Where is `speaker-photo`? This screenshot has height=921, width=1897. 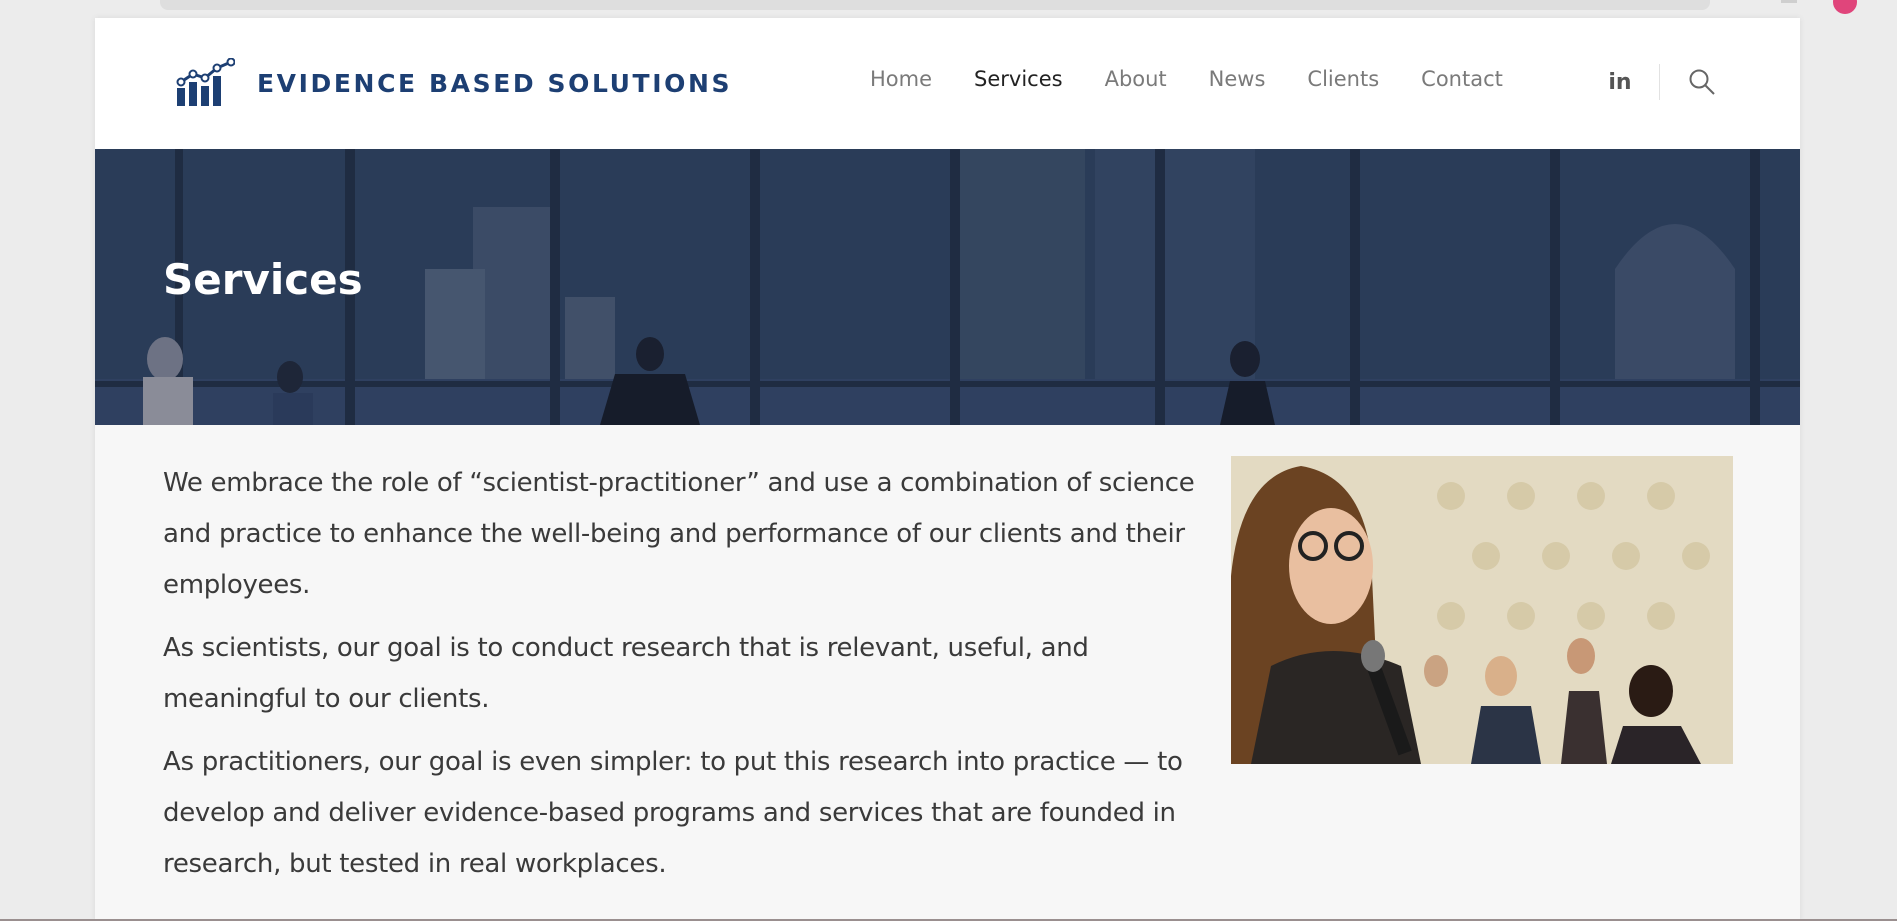 speaker-photo is located at coordinates (1482, 610).